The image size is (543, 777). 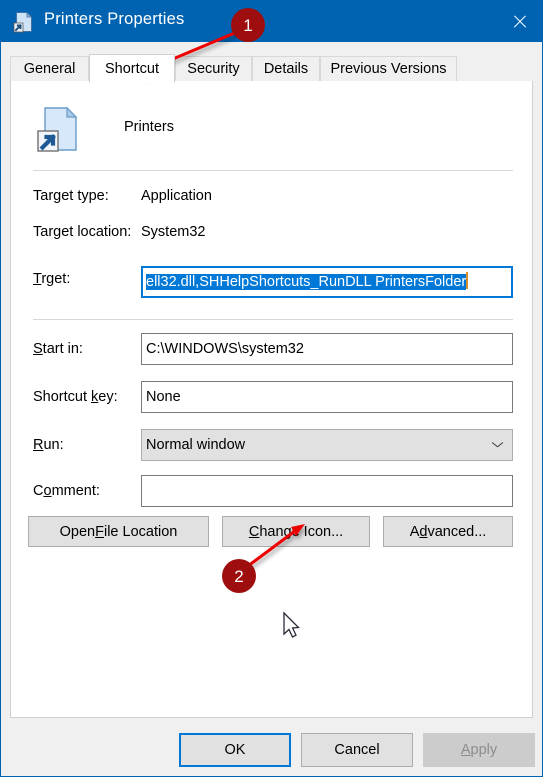 I want to click on shortcut-key-label: Shortcut key:, so click(x=75, y=397).